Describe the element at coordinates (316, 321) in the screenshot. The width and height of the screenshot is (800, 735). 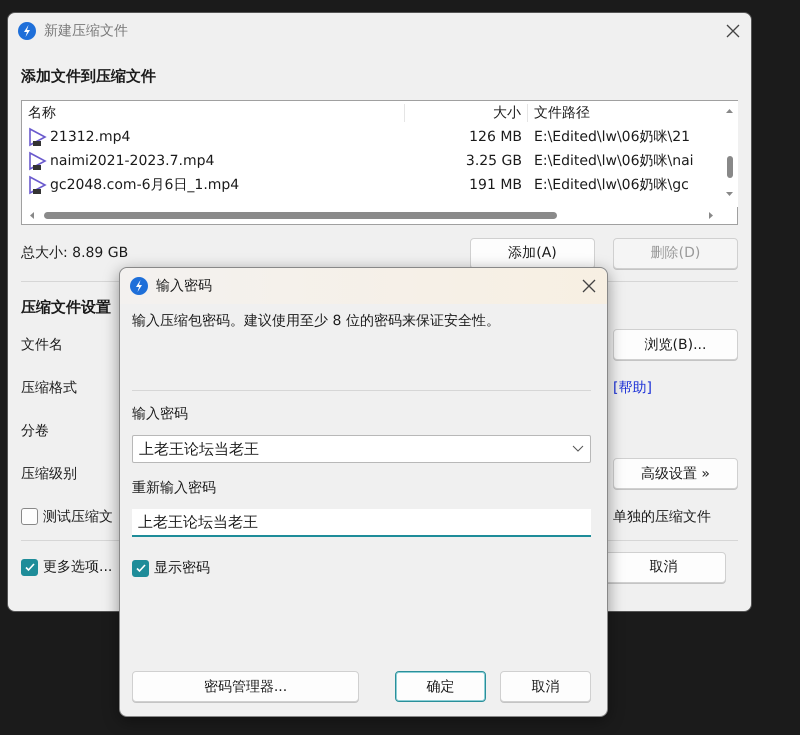
I see `dialog-message: 输入压缩包密码。建议使用至少 8 位的密码来保证安全性。` at that location.